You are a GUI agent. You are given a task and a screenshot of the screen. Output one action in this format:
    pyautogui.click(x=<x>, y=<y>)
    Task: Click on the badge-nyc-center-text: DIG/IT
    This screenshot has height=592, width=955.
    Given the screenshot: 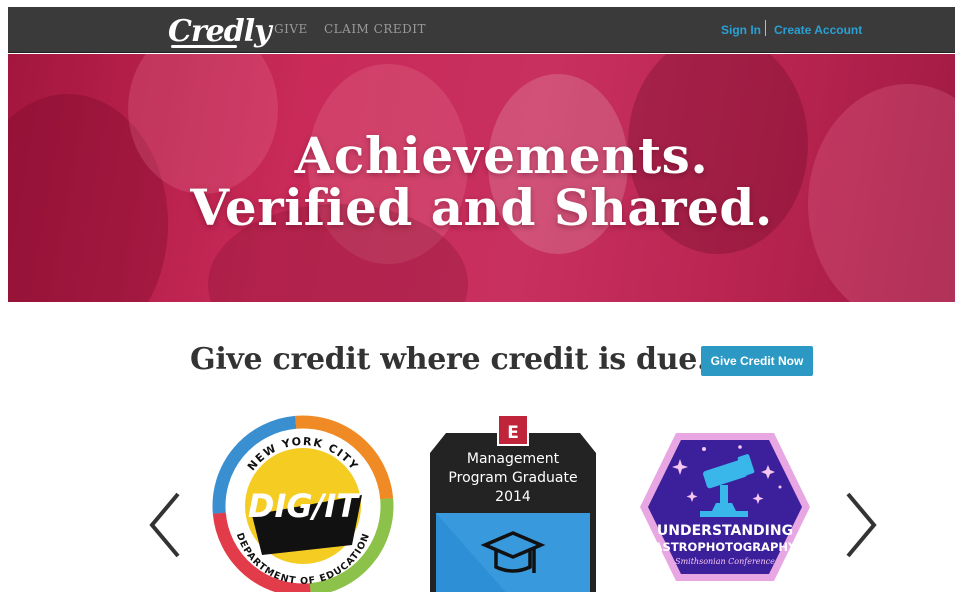 What is the action you would take?
    pyautogui.click(x=304, y=506)
    